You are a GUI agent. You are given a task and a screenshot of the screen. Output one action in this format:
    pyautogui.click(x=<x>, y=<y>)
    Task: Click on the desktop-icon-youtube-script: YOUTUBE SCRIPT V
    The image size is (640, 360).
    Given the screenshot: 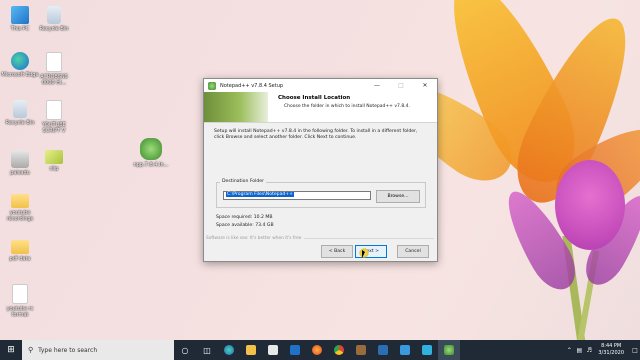 What is the action you would take?
    pyautogui.click(x=54, y=117)
    